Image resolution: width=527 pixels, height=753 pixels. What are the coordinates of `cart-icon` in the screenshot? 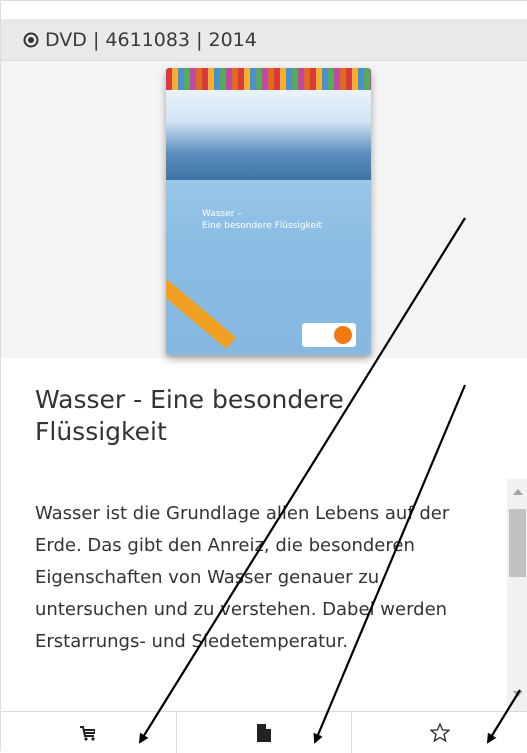 It's located at (88, 733).